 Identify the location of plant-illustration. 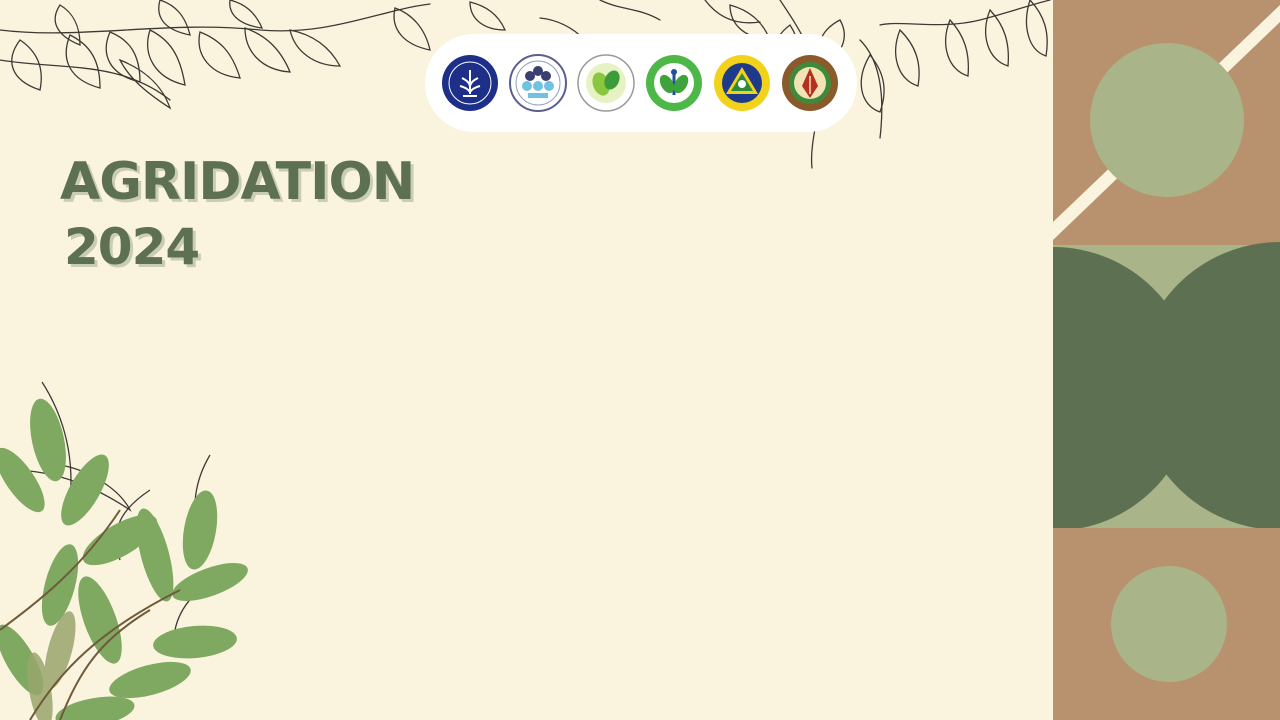
(124, 550).